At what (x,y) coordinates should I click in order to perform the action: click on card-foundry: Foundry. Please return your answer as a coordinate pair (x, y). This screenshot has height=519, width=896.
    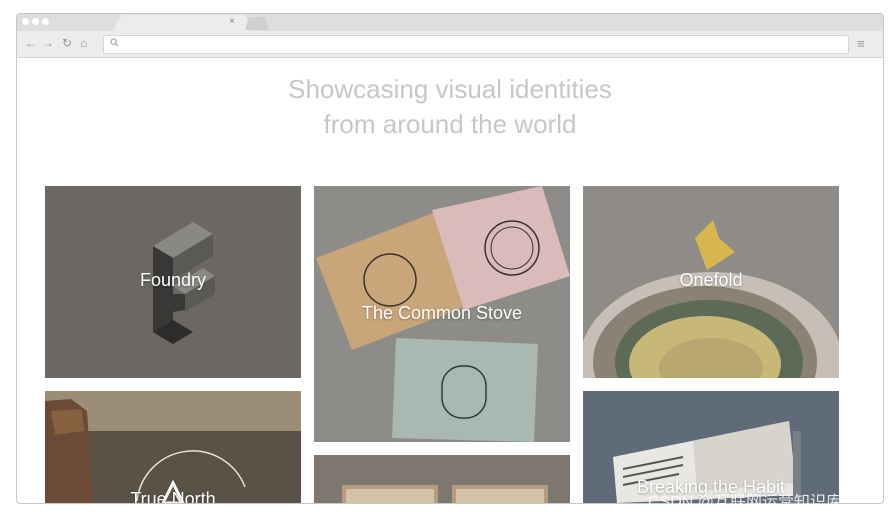
    Looking at the image, I should click on (173, 282).